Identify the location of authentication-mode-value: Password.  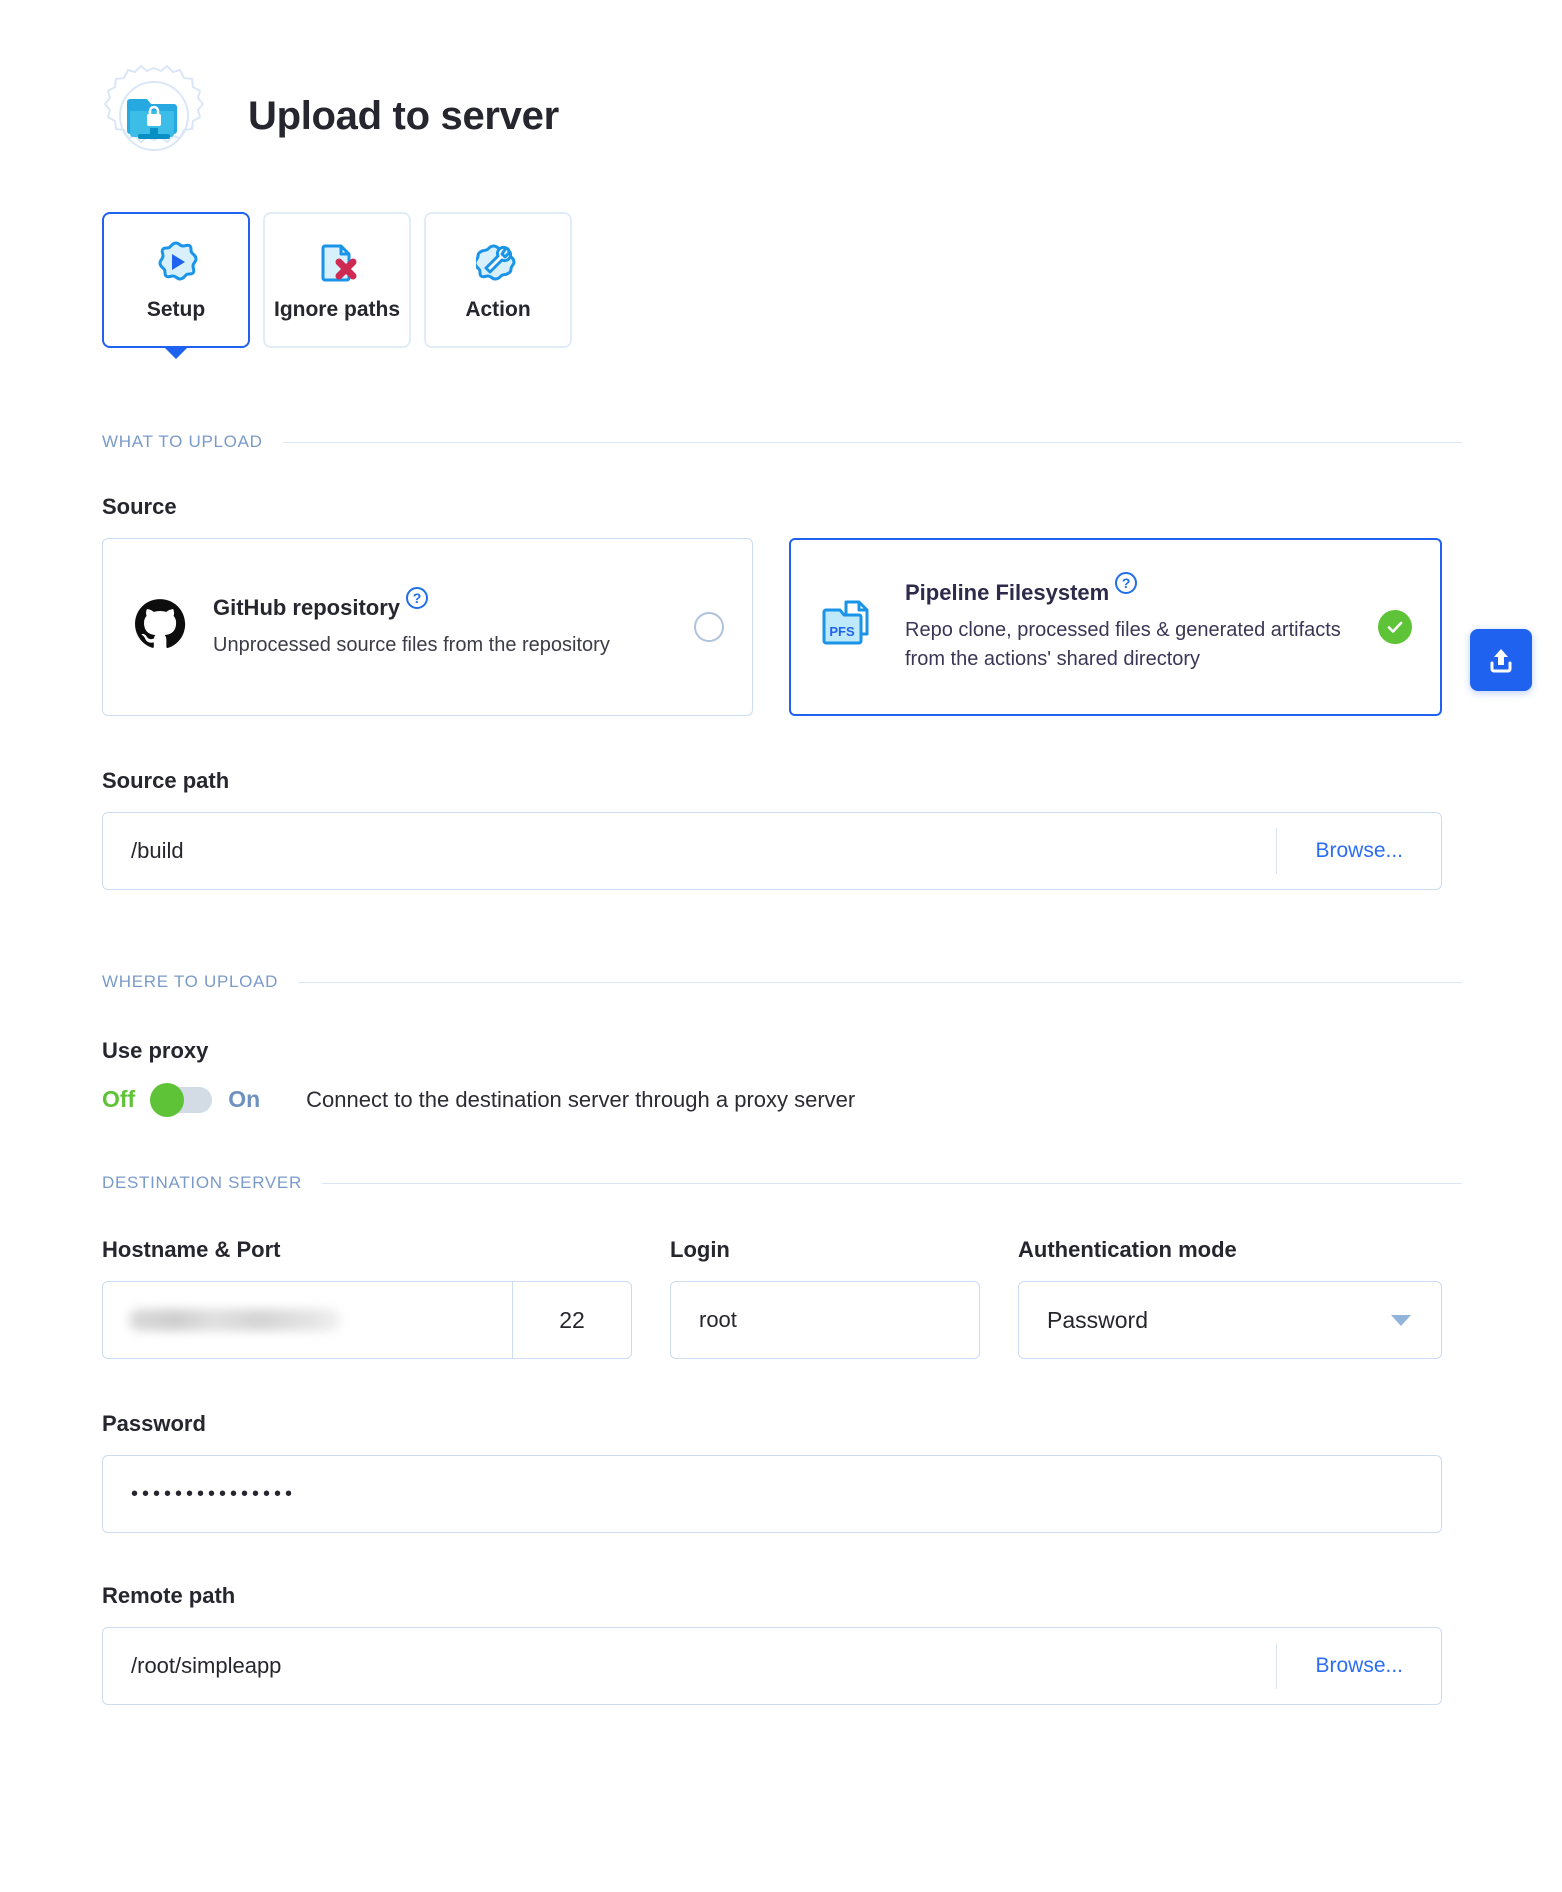
(1097, 1319).